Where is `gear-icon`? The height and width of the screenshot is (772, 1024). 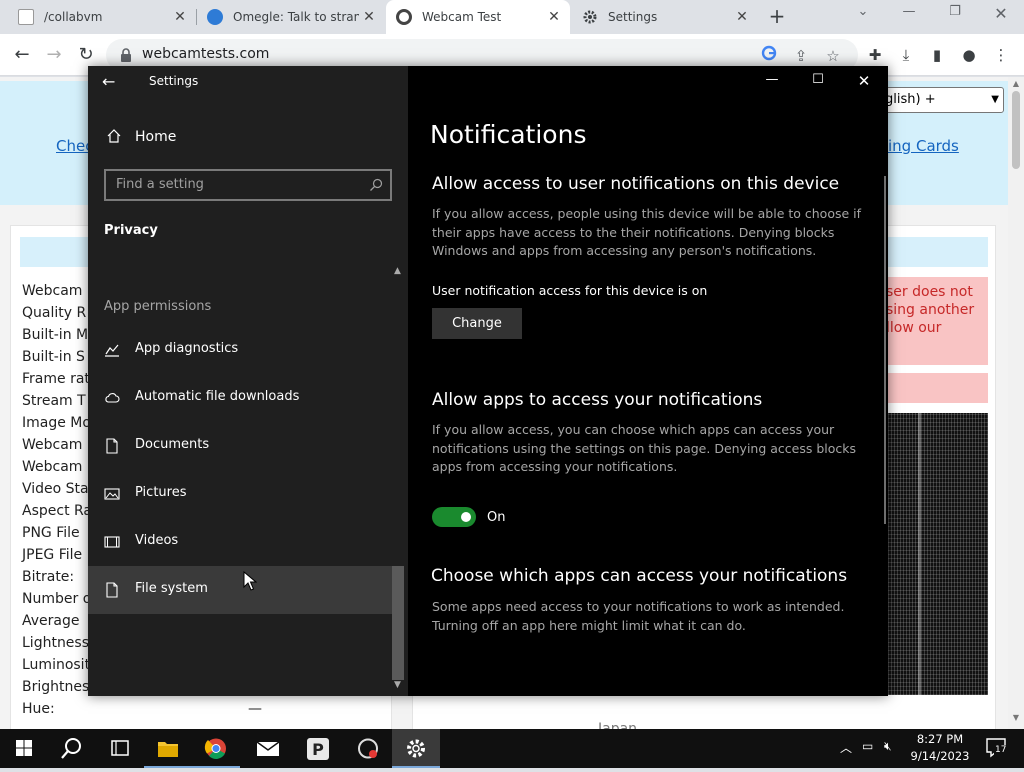
gear-icon is located at coordinates (590, 17).